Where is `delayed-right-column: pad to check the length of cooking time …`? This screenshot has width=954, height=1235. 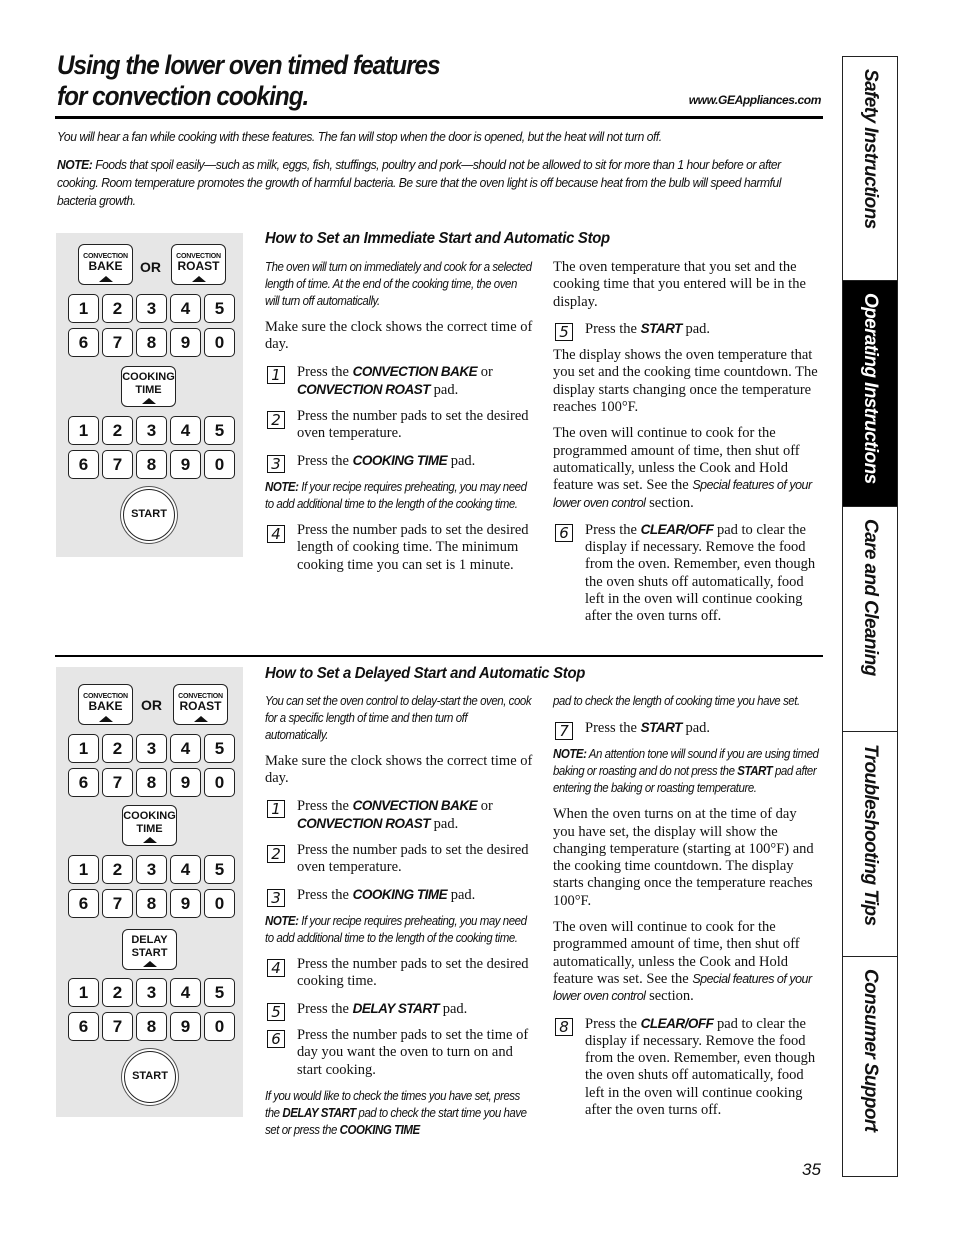
delayed-right-column: pad to check the length of cooking time … is located at coordinates (687, 910).